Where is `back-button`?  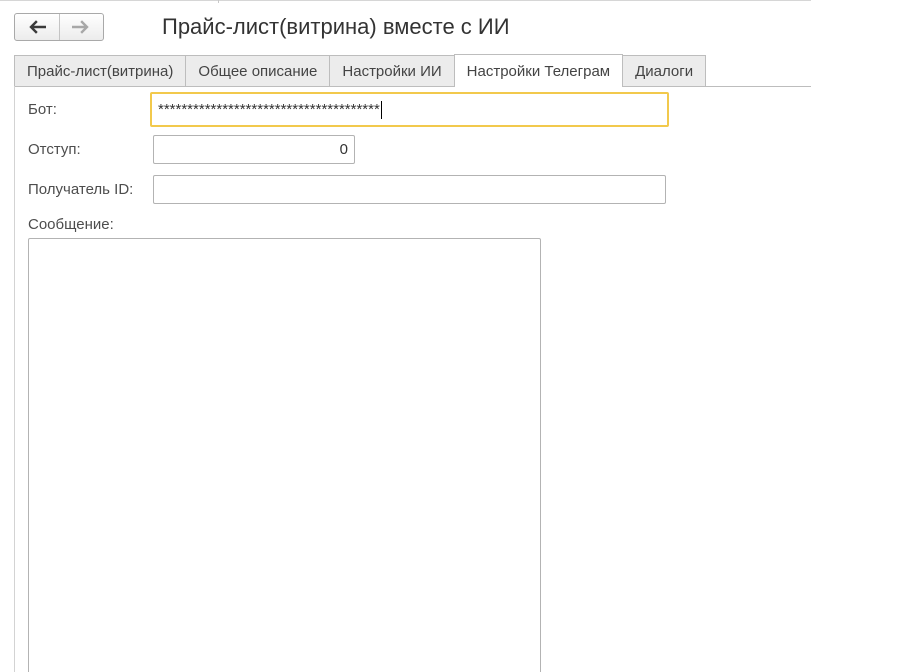 back-button is located at coordinates (37, 27).